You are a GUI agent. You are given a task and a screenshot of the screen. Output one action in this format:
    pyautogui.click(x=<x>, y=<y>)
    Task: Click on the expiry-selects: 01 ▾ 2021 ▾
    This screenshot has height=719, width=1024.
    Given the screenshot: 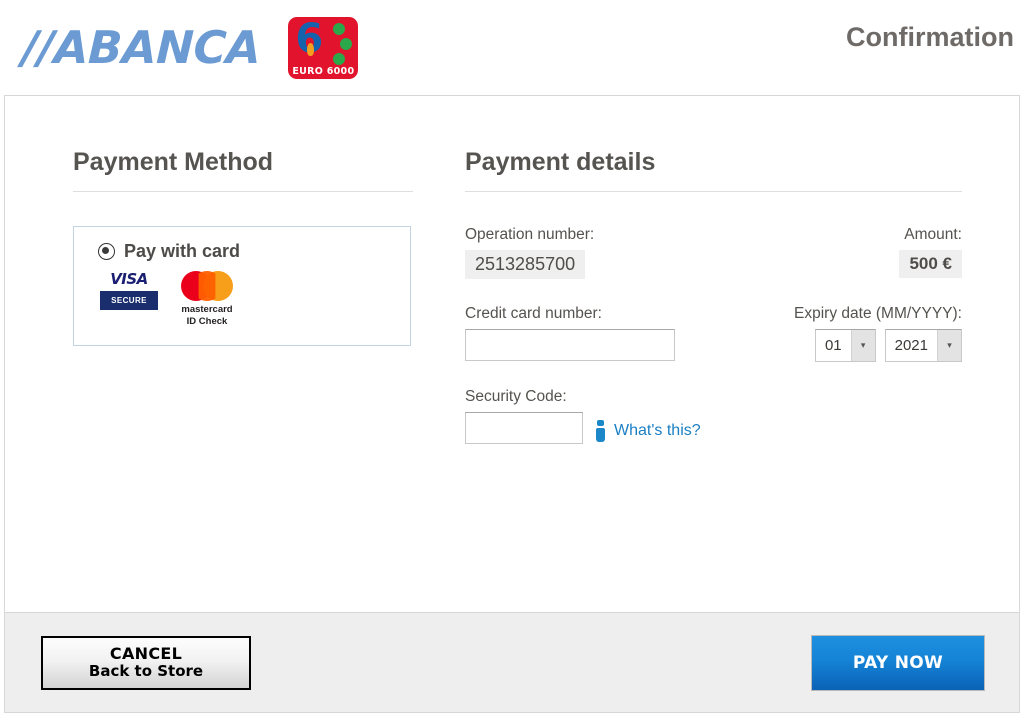 What is the action you would take?
    pyautogui.click(x=878, y=345)
    